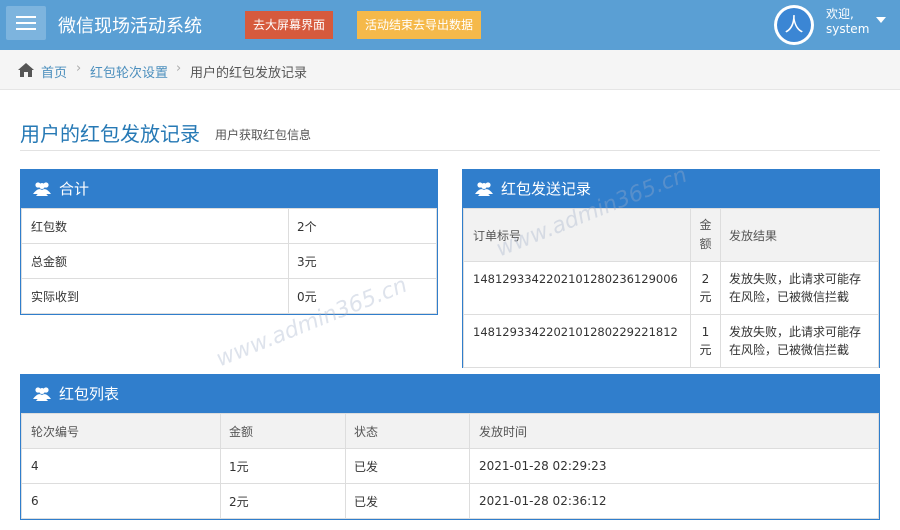 The image size is (900, 530). Describe the element at coordinates (263, 135) in the screenshot. I see `page-subtitle: 用户获取红包信息` at that location.